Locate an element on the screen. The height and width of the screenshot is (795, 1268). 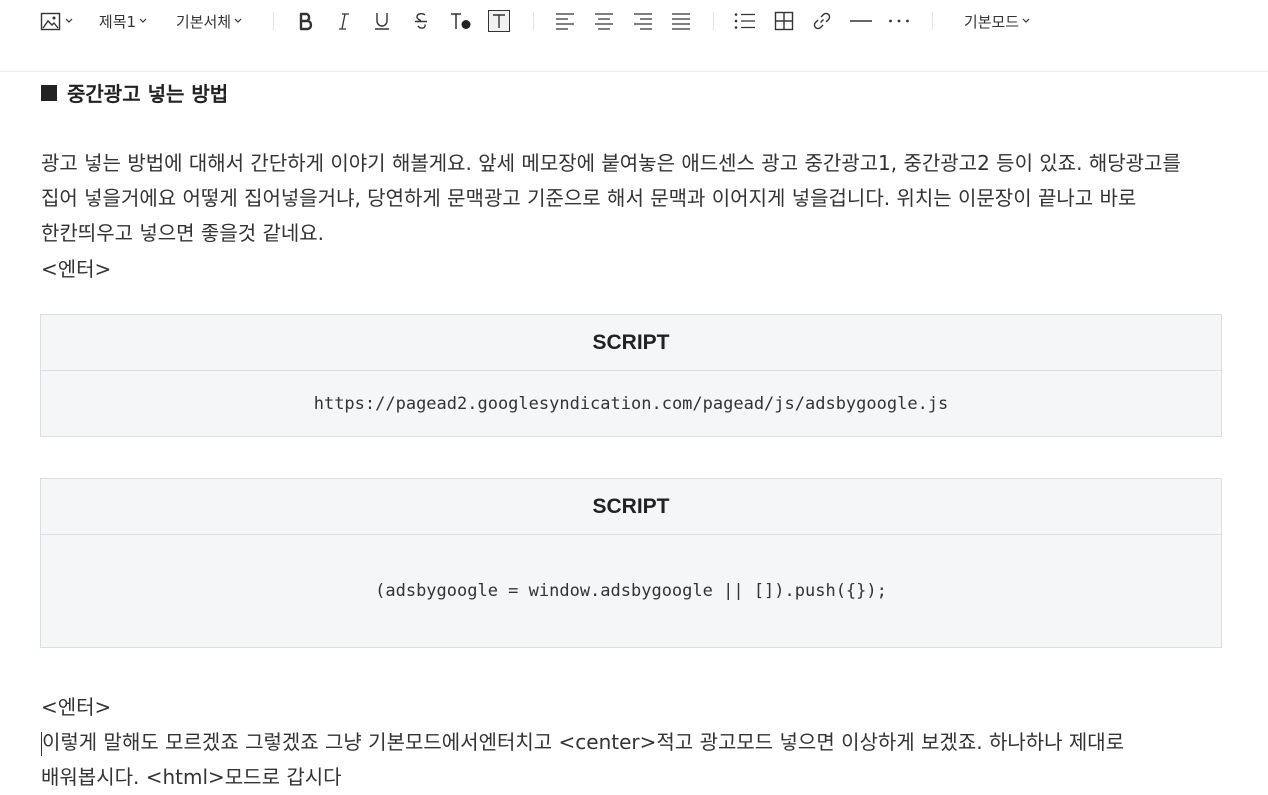
bullet-list-button is located at coordinates (745, 21).